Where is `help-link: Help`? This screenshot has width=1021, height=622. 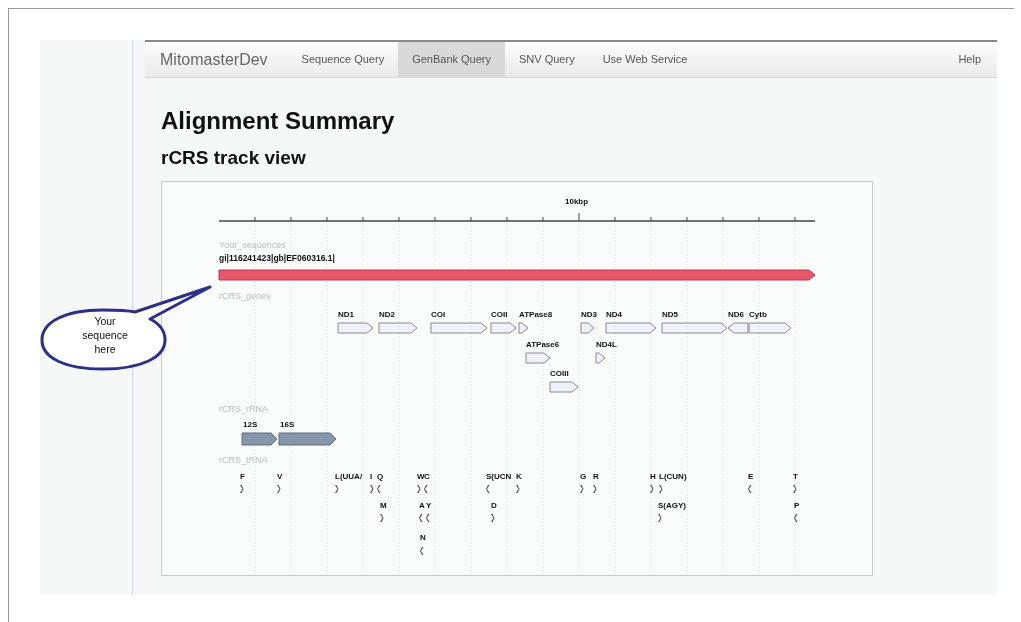 help-link: Help is located at coordinates (969, 59).